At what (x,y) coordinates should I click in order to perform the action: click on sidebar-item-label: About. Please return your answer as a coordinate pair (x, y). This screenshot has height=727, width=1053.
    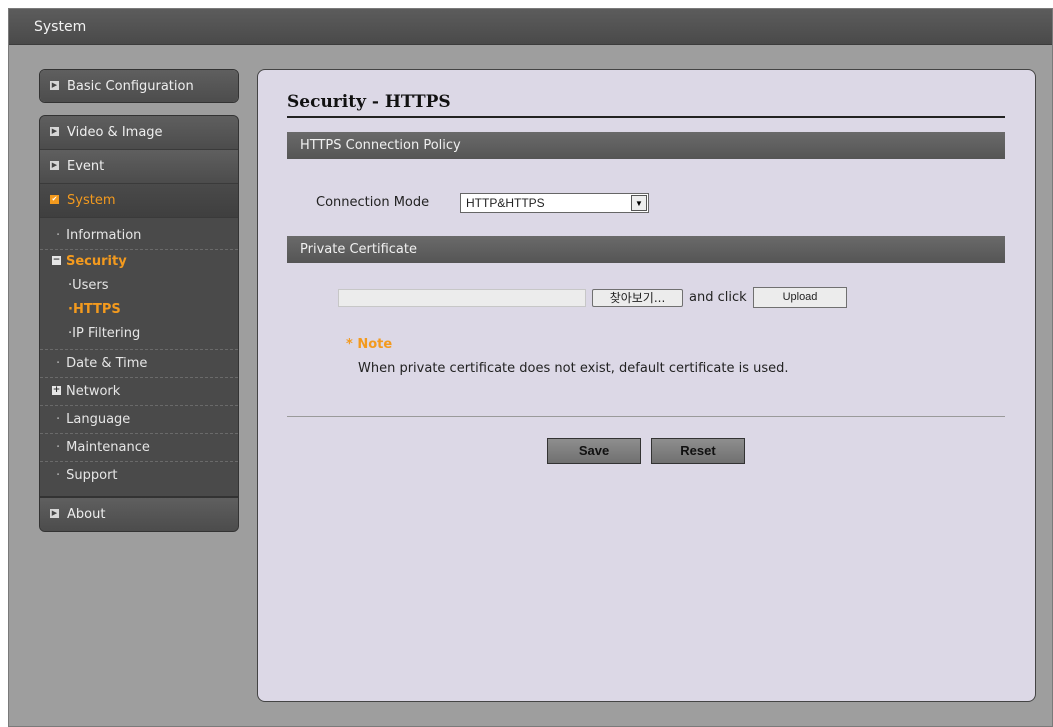
    Looking at the image, I should click on (86, 514).